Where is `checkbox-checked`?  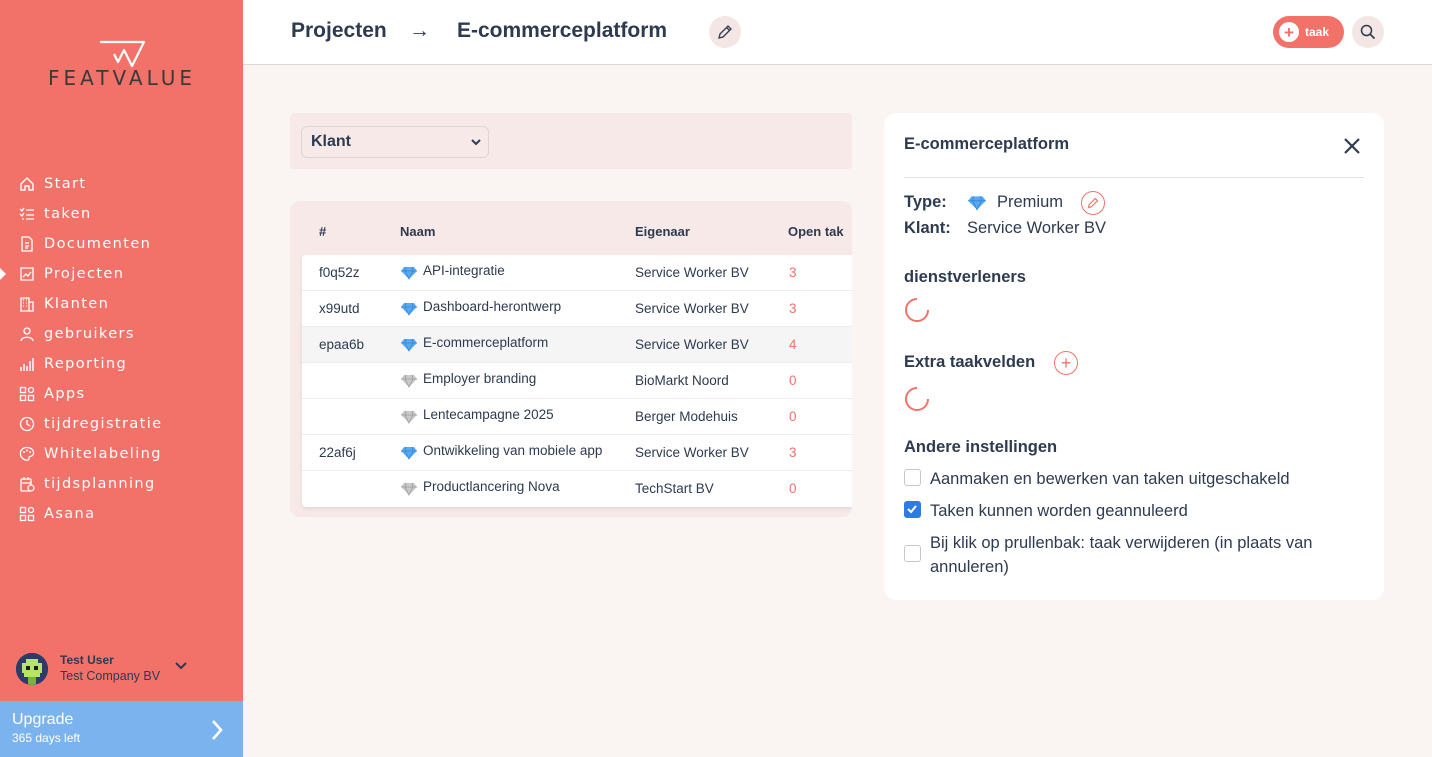 checkbox-checked is located at coordinates (912, 509).